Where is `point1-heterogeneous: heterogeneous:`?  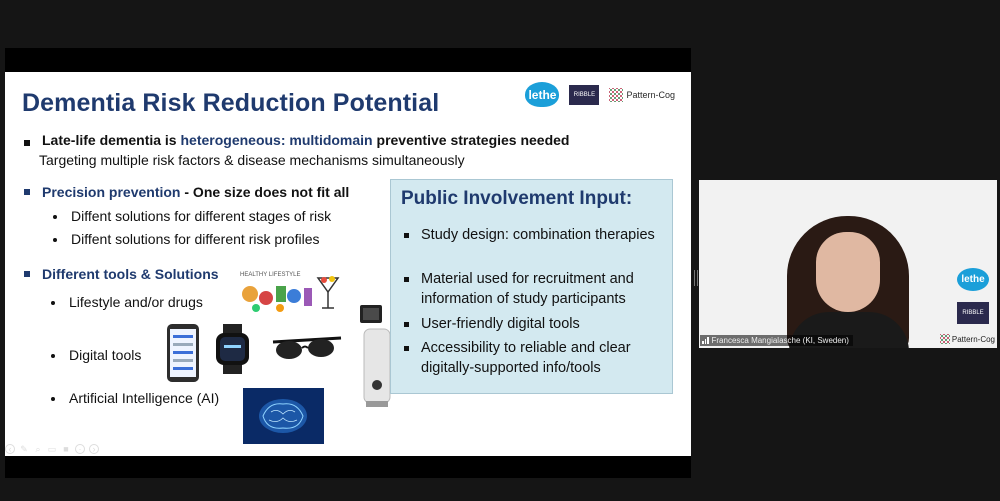 point1-heterogeneous: heterogeneous: is located at coordinates (233, 140).